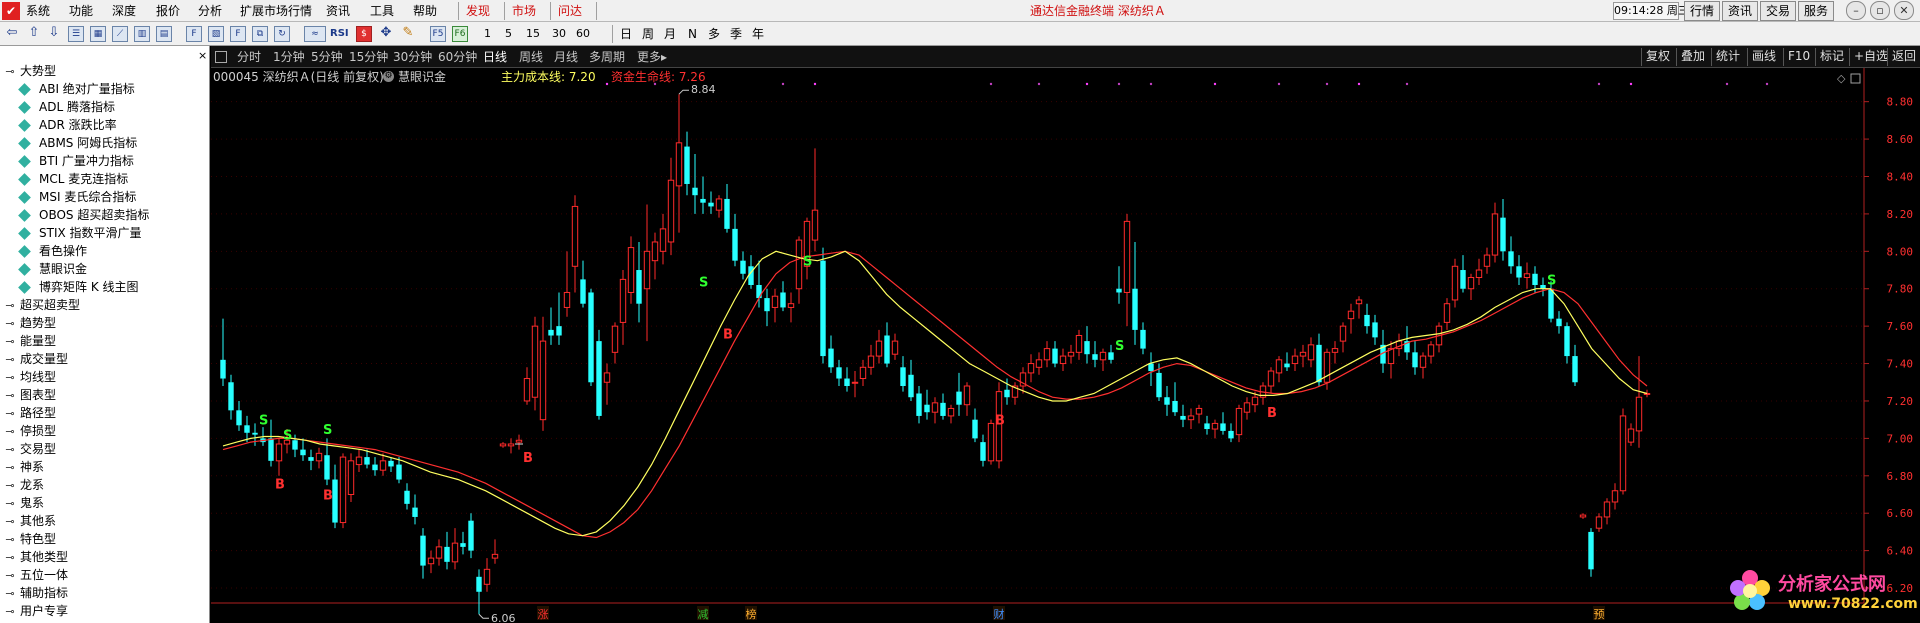 Image resolution: width=1920 pixels, height=623 pixels. What do you see at coordinates (282, 34) in the screenshot?
I see `refresh-icon: ↻` at bounding box center [282, 34].